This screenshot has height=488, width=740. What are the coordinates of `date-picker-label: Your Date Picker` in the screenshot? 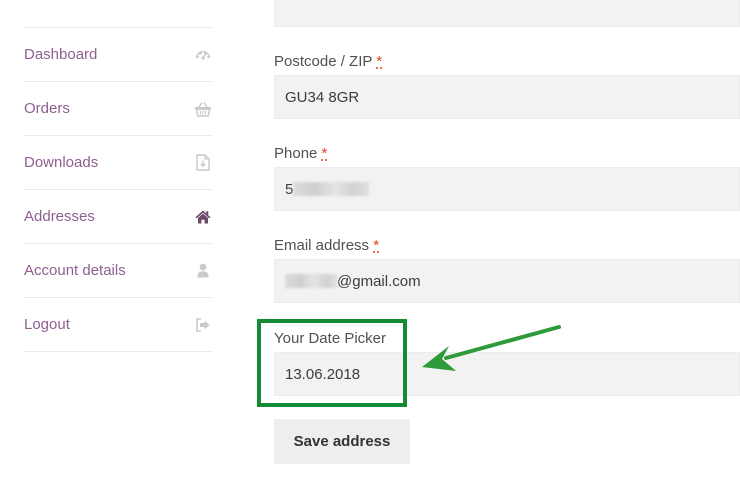 It's located at (330, 338).